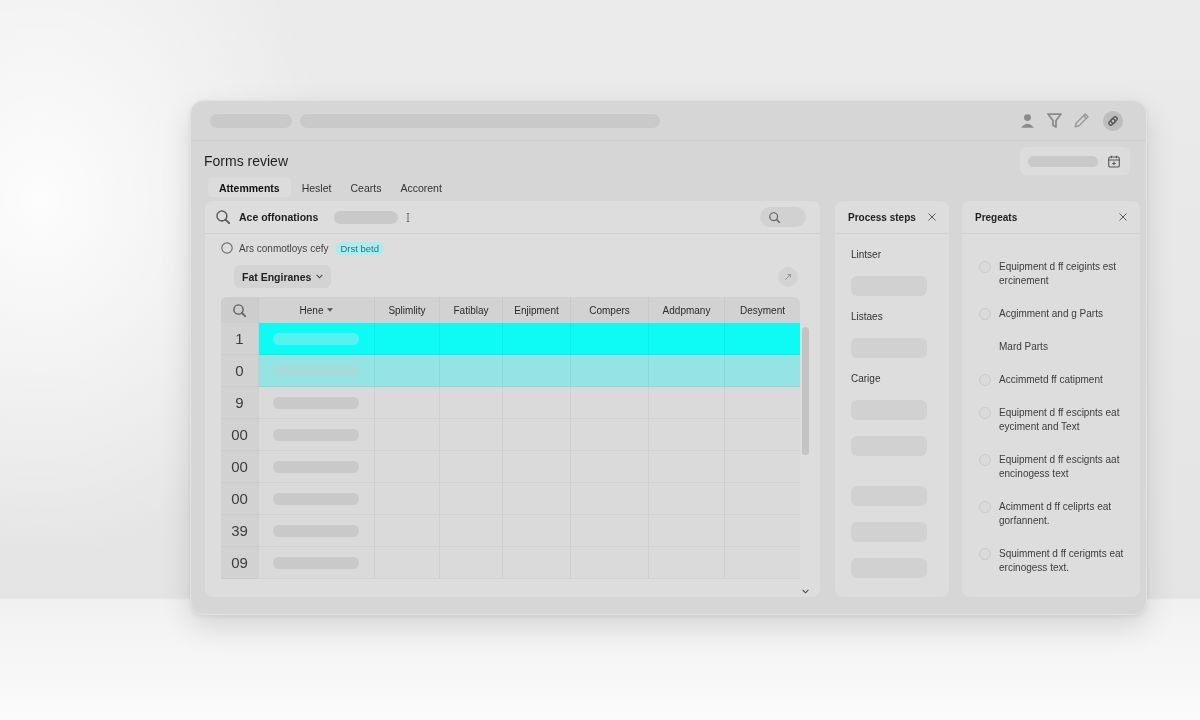 Image resolution: width=1200 pixels, height=720 pixels. Describe the element at coordinates (1113, 120) in the screenshot. I see `link-icon` at that location.